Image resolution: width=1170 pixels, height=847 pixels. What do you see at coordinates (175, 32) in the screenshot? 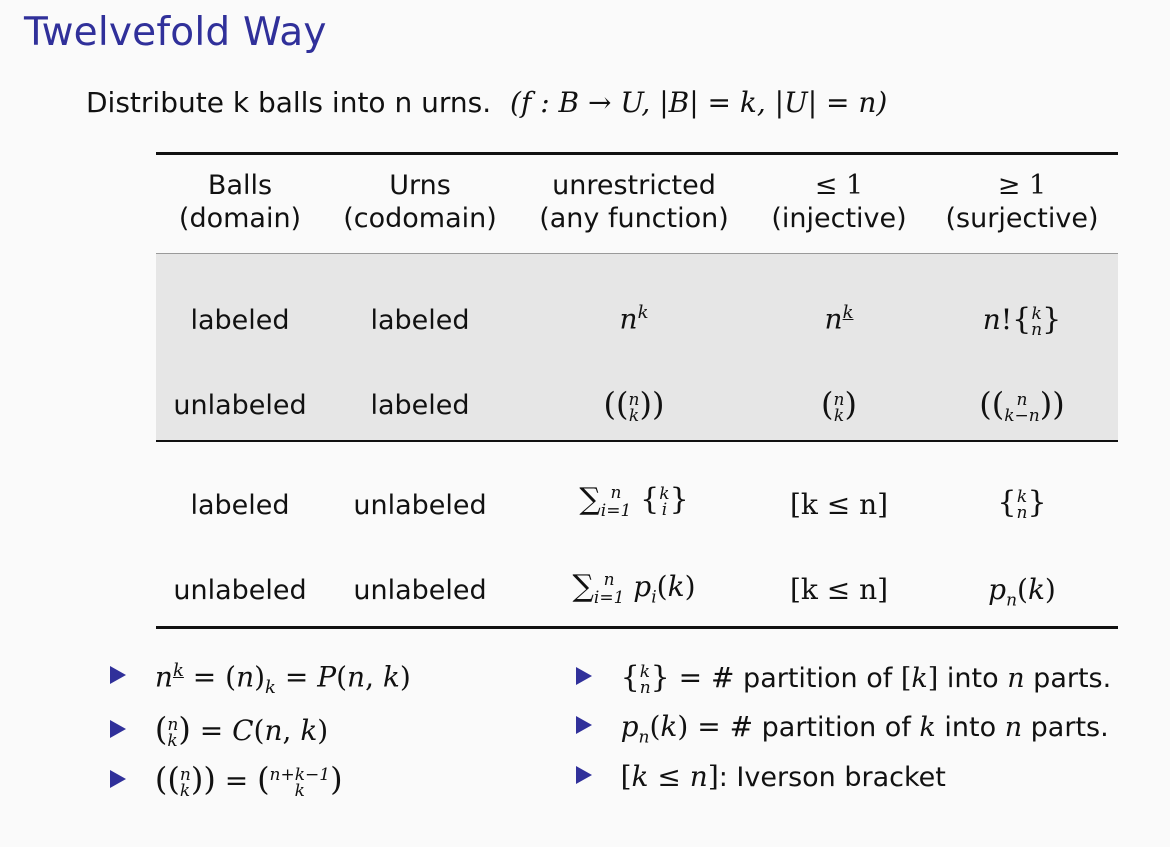
I see `slide-title: Twelvefold Way` at bounding box center [175, 32].